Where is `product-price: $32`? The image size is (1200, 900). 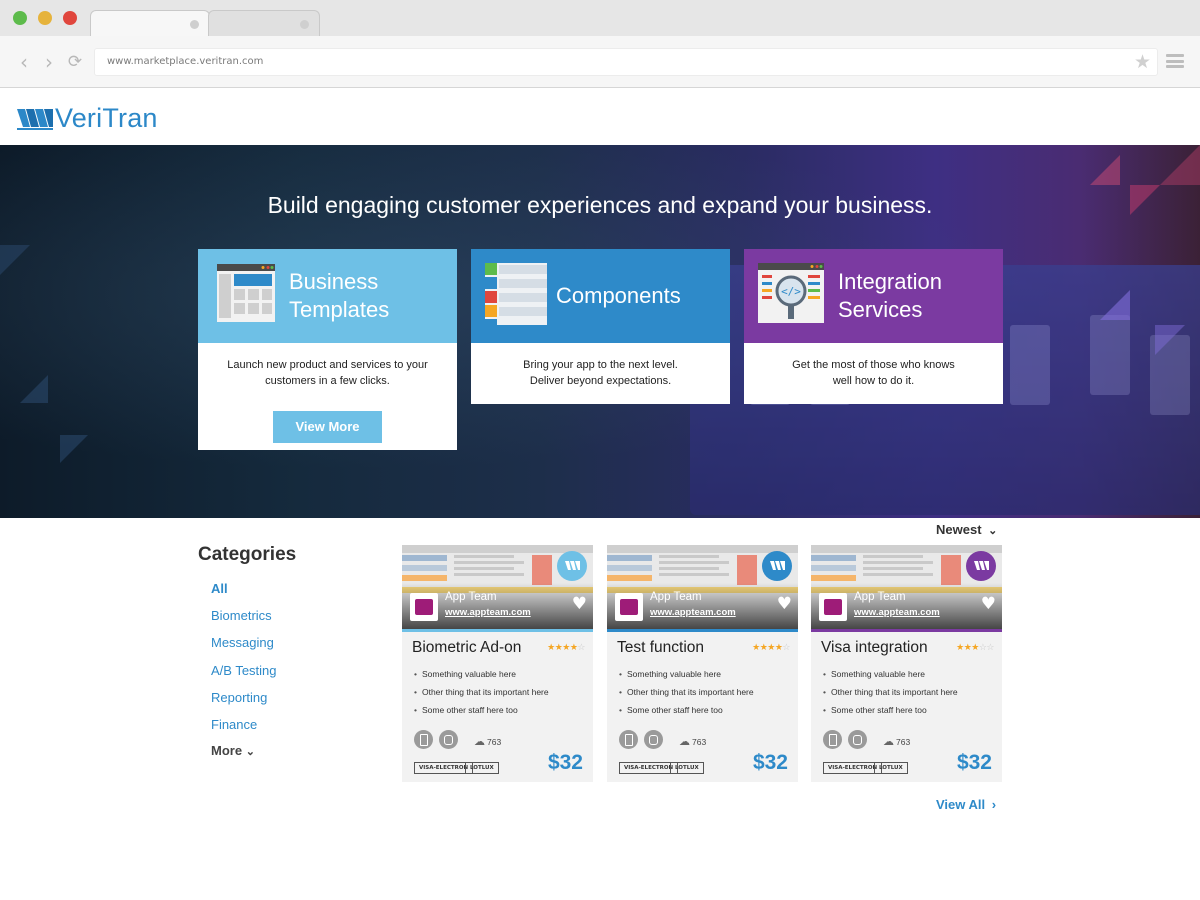
product-price: $32 is located at coordinates (770, 762).